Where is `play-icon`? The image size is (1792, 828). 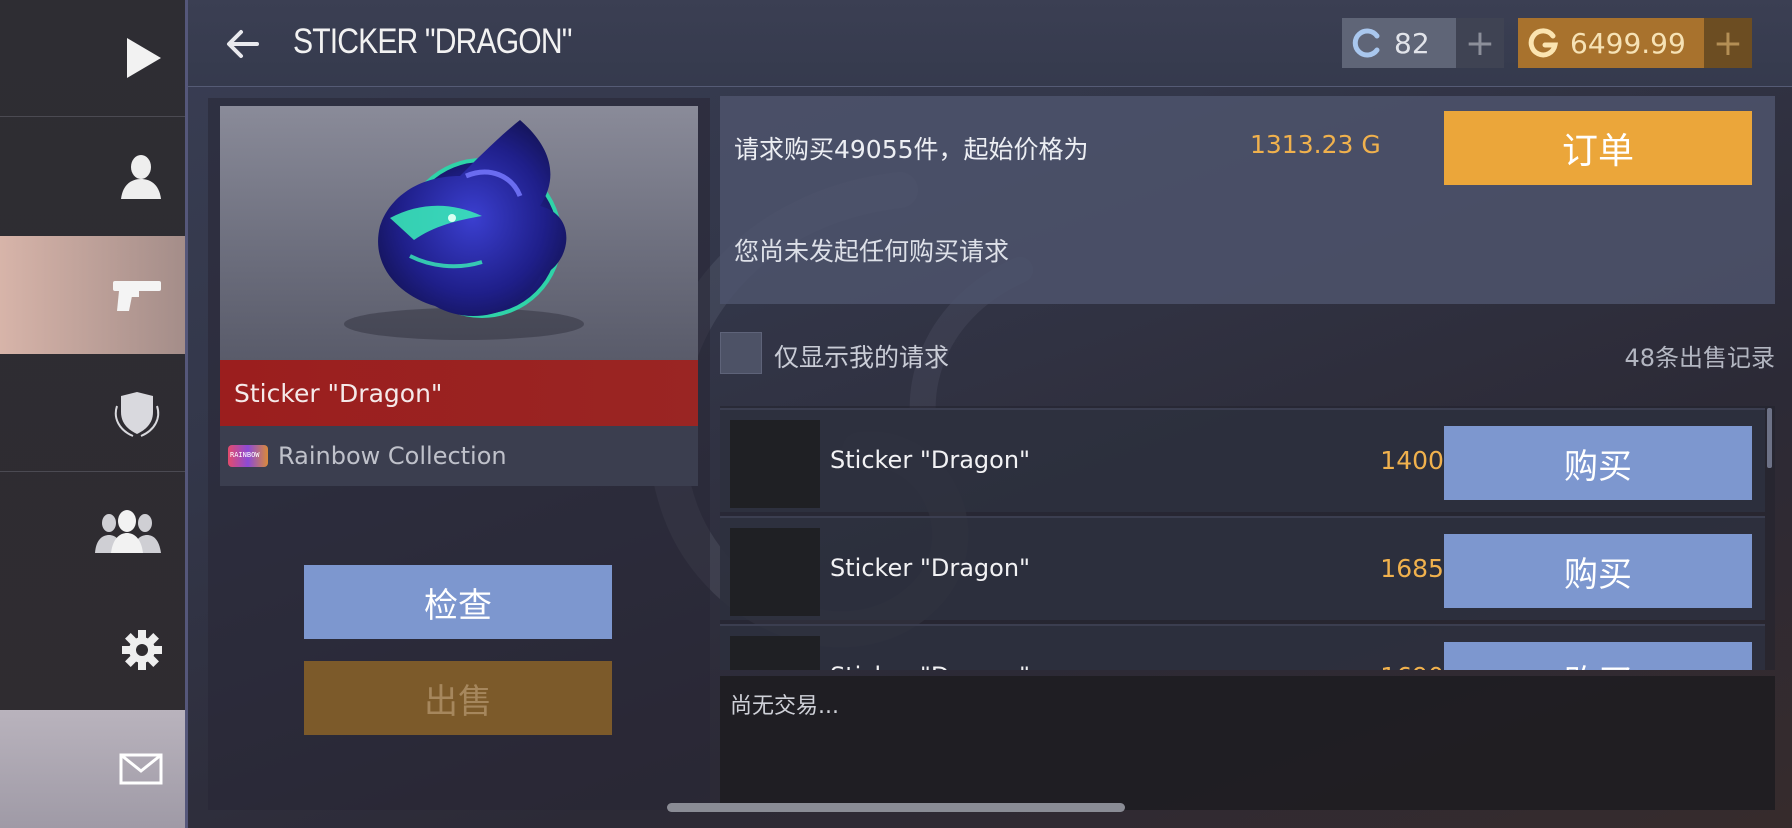
play-icon is located at coordinates (143, 58).